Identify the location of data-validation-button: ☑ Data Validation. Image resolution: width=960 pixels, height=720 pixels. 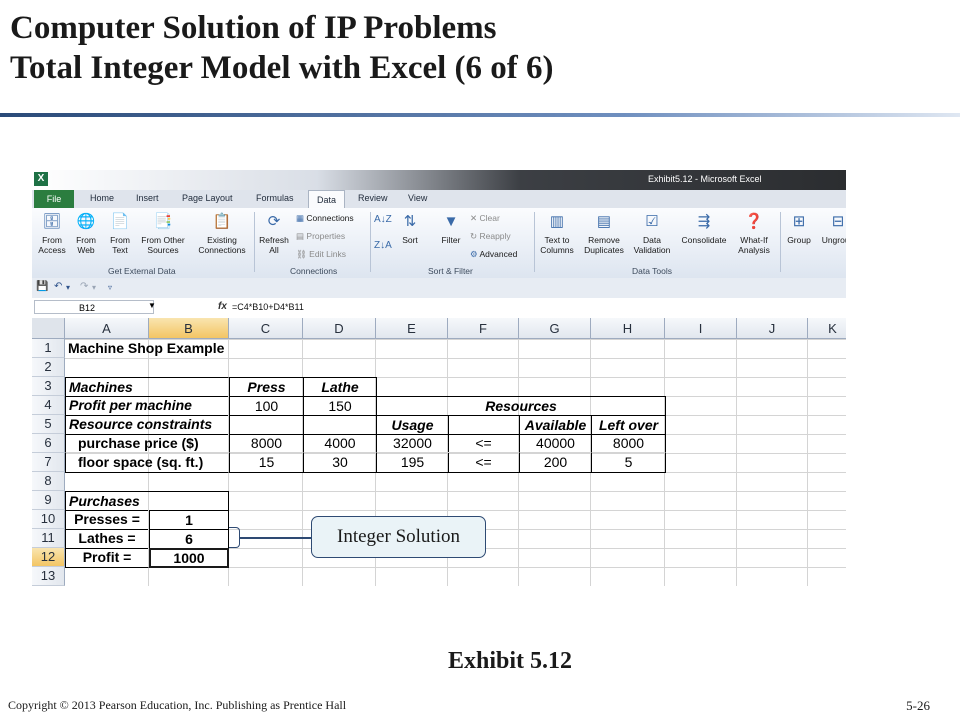
(652, 233).